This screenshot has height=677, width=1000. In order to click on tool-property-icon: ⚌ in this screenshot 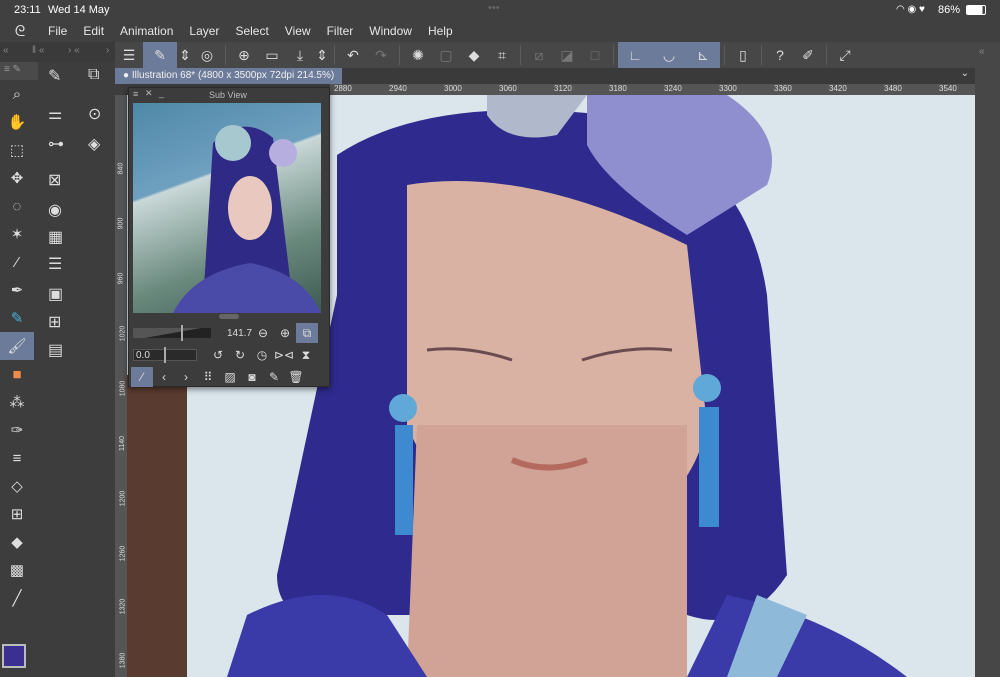, I will do `click(55, 114)`.